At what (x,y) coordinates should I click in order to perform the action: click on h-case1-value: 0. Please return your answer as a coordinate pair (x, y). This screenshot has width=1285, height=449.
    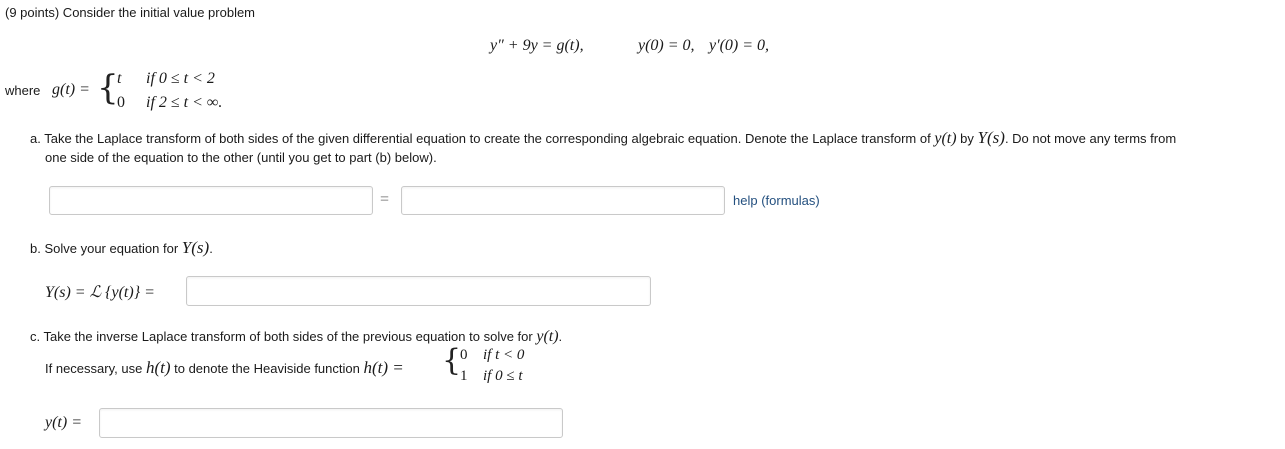
    Looking at the image, I should click on (464, 355).